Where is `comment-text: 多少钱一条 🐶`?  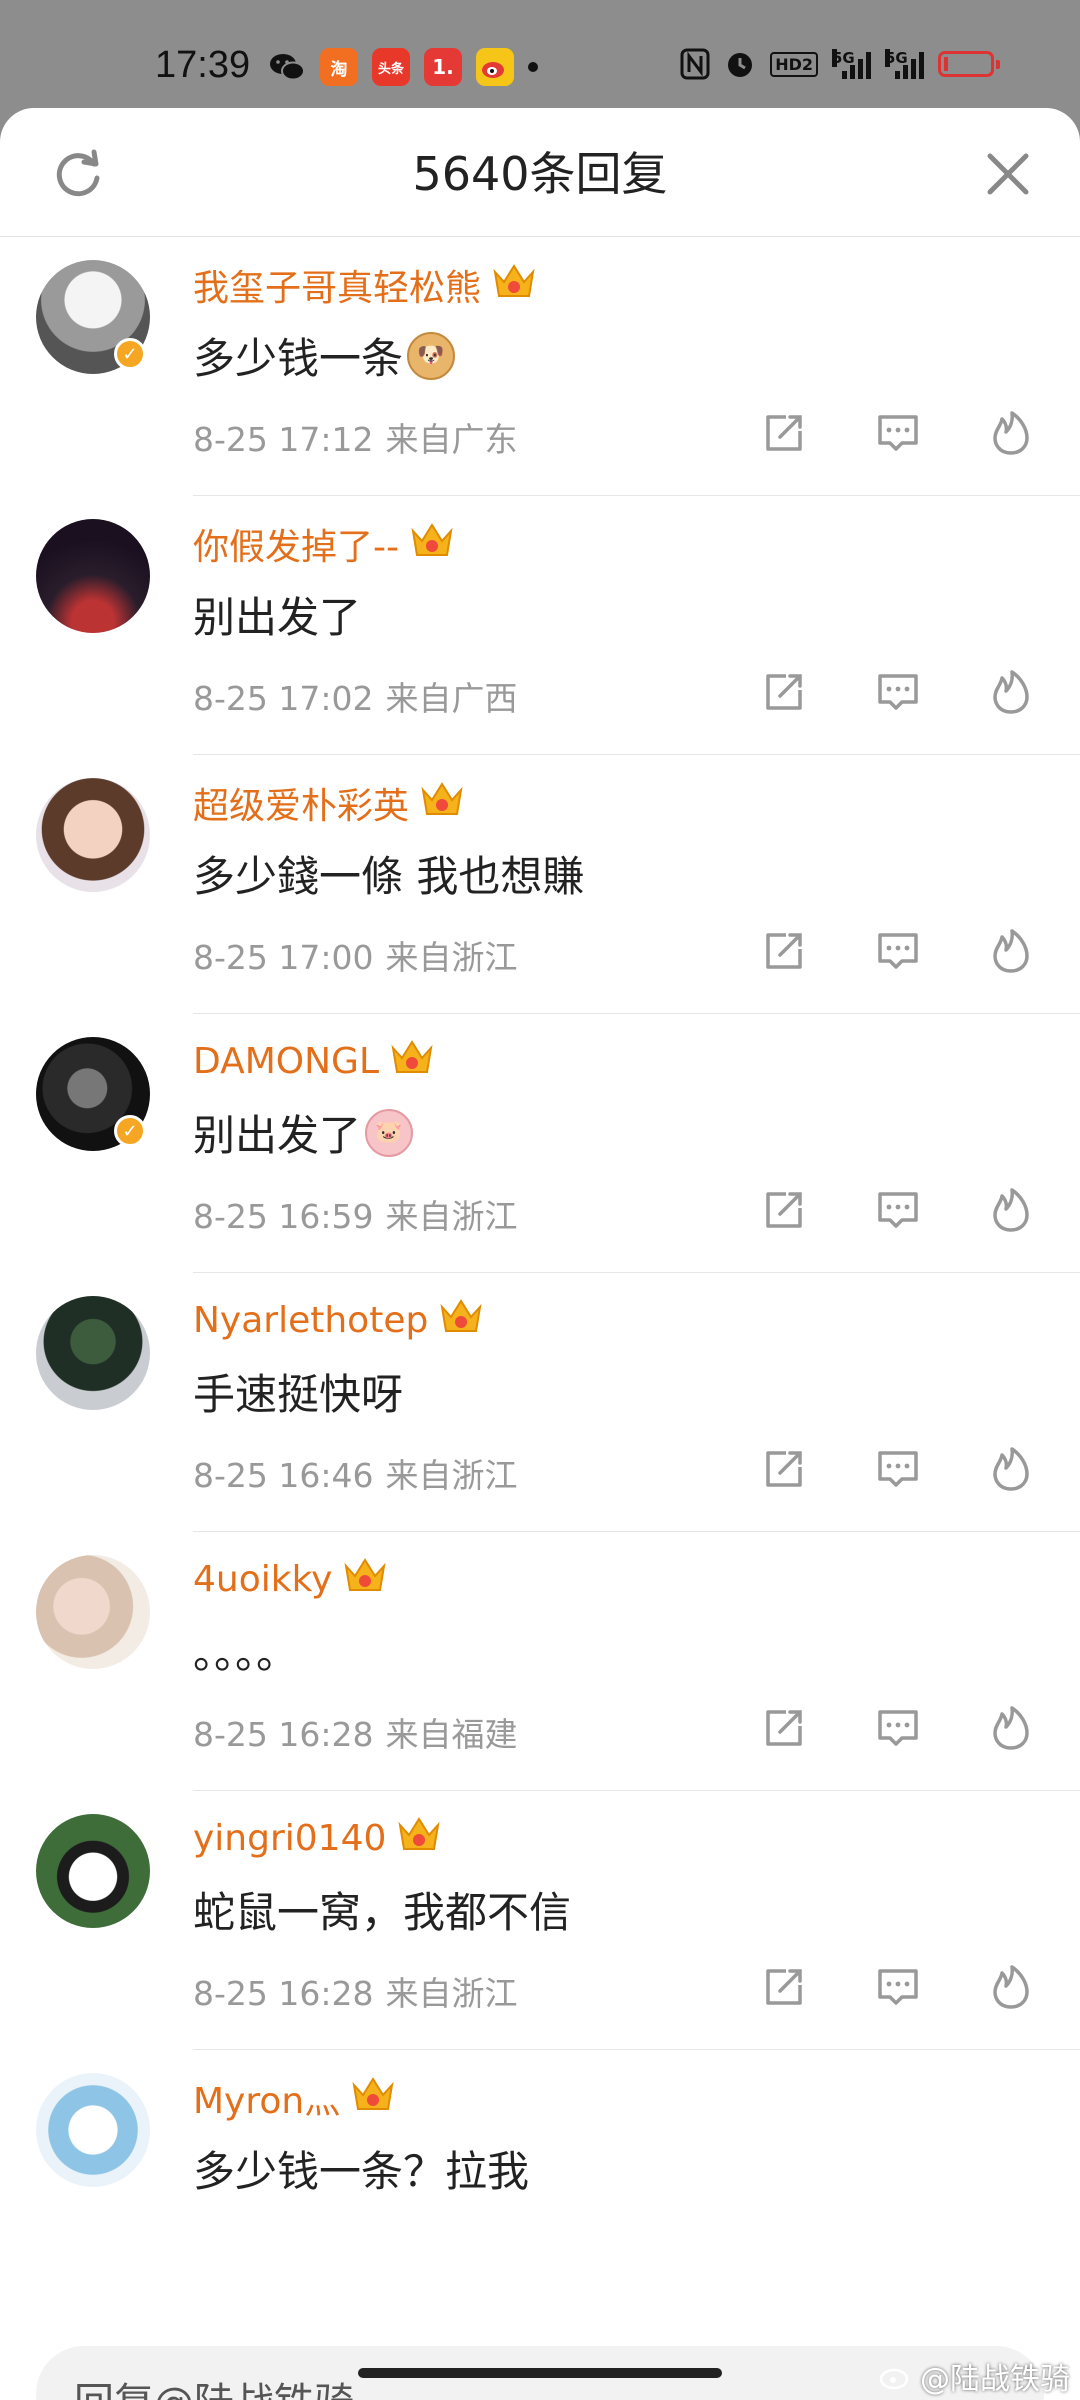
comment-text: 多少钱一条 🐶 is located at coordinates (324, 355).